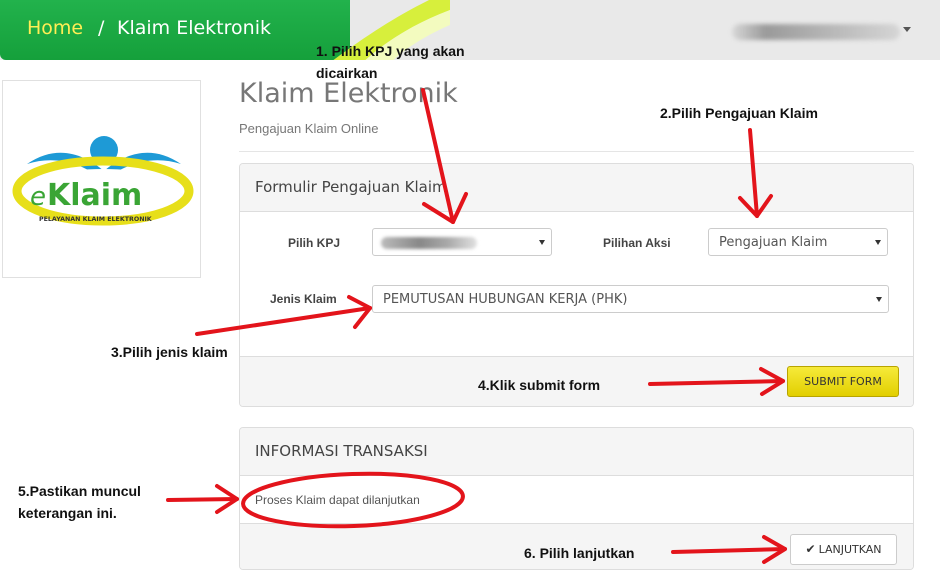  What do you see at coordinates (347, 73) in the screenshot?
I see `annotation-step1-line2: dicairkan` at bounding box center [347, 73].